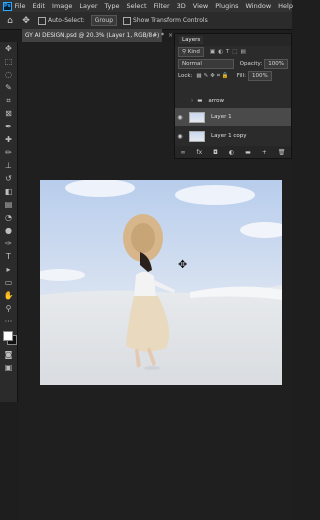  What do you see at coordinates (8, 217) in the screenshot?
I see `blur-icon: ◔` at bounding box center [8, 217].